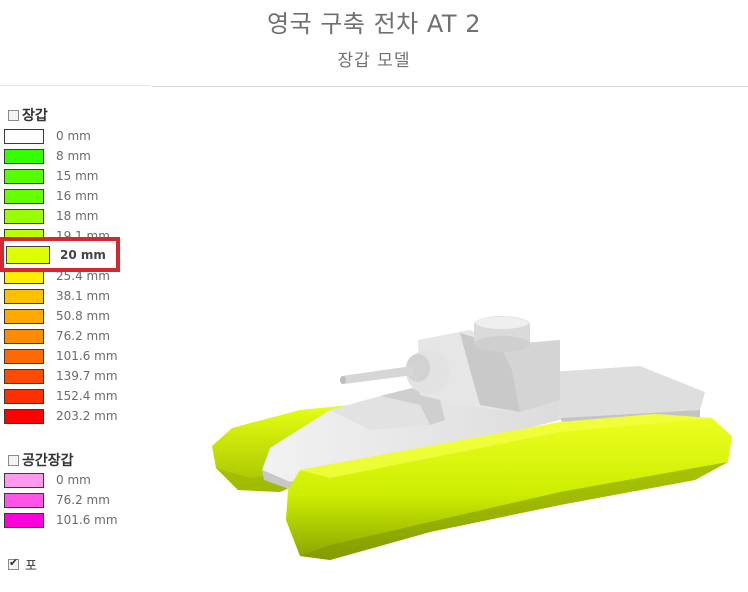 This screenshot has width=748, height=592. What do you see at coordinates (377, 375) in the screenshot?
I see `gun-barrel` at bounding box center [377, 375].